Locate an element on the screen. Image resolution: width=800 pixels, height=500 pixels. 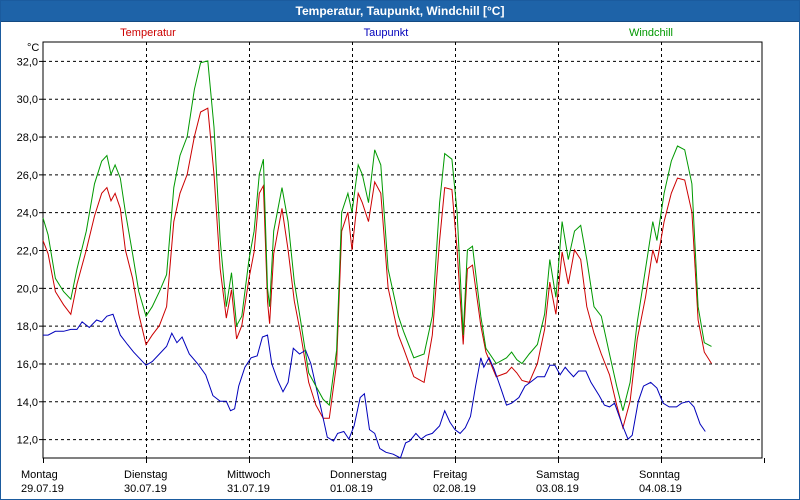
y-tick-label: 32,0 is located at coordinates (27, 62).